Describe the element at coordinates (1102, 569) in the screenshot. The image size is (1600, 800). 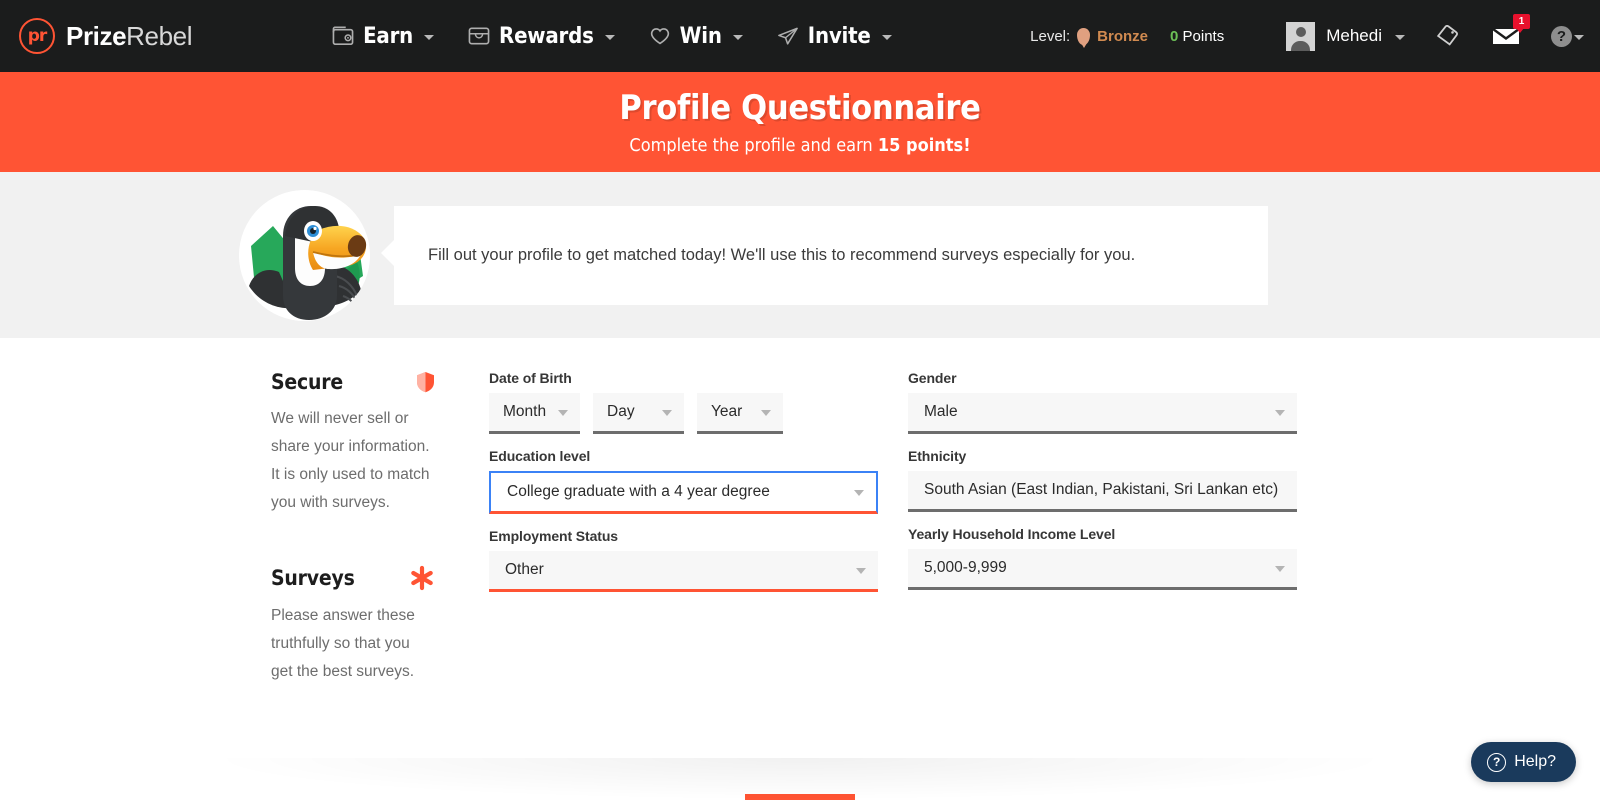
I see `select-household-income: 5,000-9,999` at that location.